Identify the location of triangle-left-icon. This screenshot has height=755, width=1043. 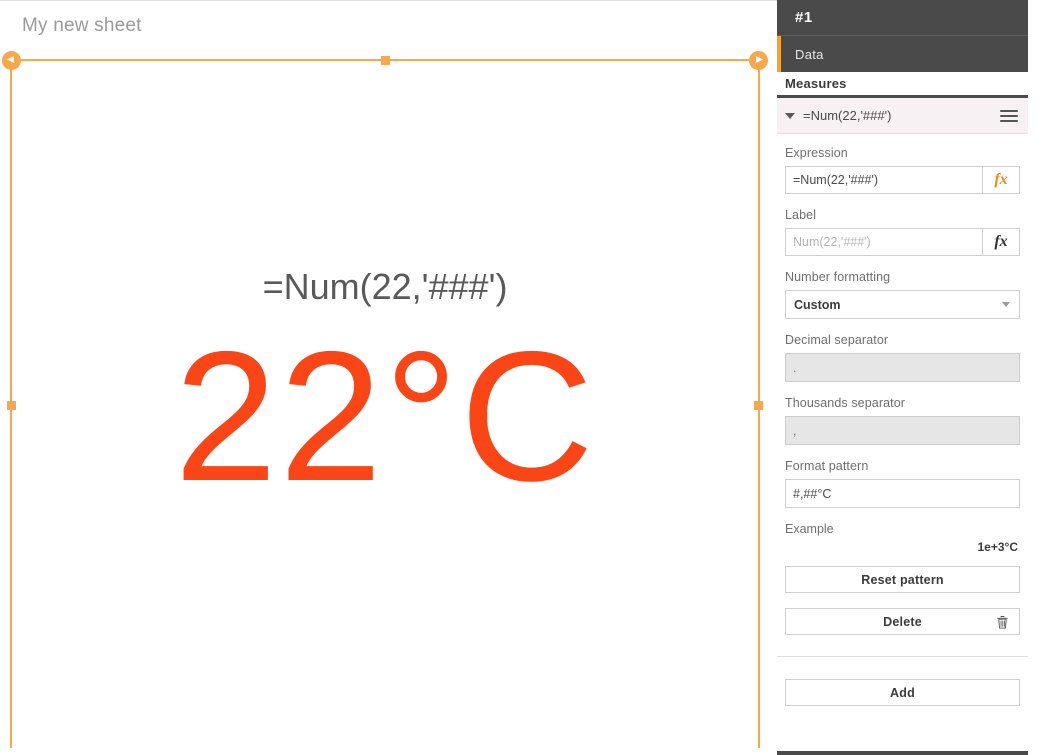
(10, 59).